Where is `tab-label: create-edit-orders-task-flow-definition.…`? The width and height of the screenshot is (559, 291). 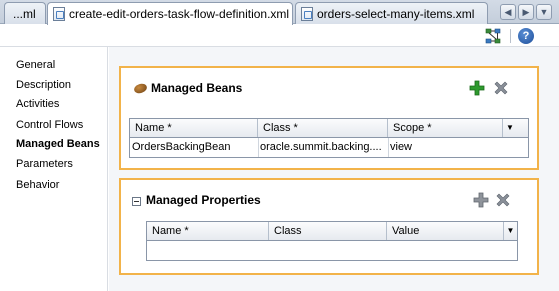
tab-label: create-edit-orders-task-flow-definition.… is located at coordinates (179, 14).